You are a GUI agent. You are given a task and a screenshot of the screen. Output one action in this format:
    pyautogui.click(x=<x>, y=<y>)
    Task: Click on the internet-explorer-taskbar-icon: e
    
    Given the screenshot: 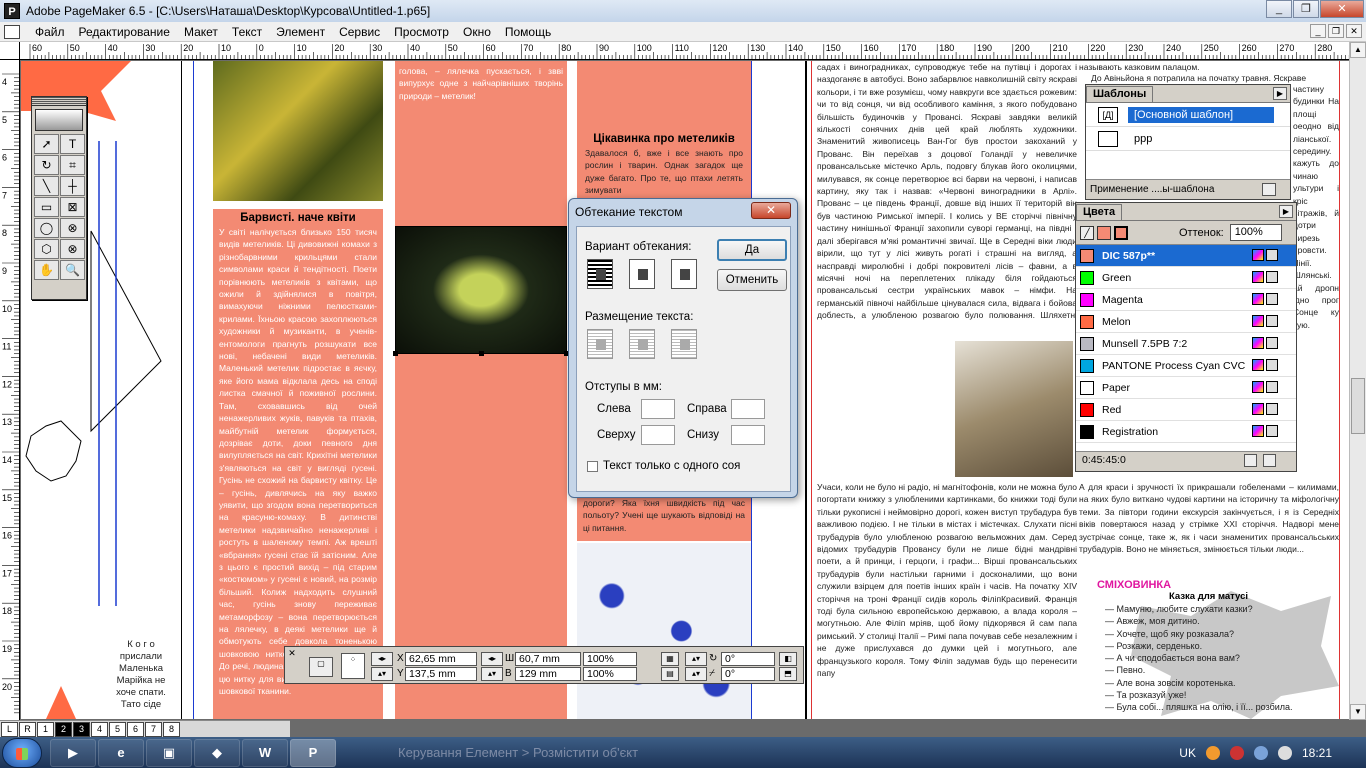 What is the action you would take?
    pyautogui.click(x=121, y=752)
    